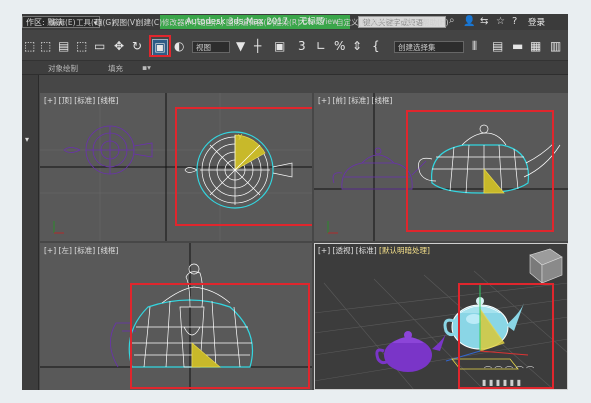  What do you see at coordinates (63, 46) in the screenshot?
I see `select-by-name-icon: ▤` at bounding box center [63, 46].